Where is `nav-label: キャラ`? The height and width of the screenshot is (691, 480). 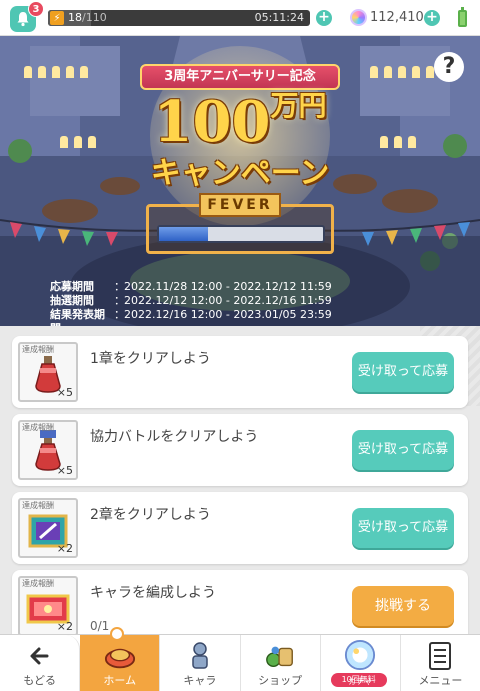 nav-label: キャラ is located at coordinates (200, 680).